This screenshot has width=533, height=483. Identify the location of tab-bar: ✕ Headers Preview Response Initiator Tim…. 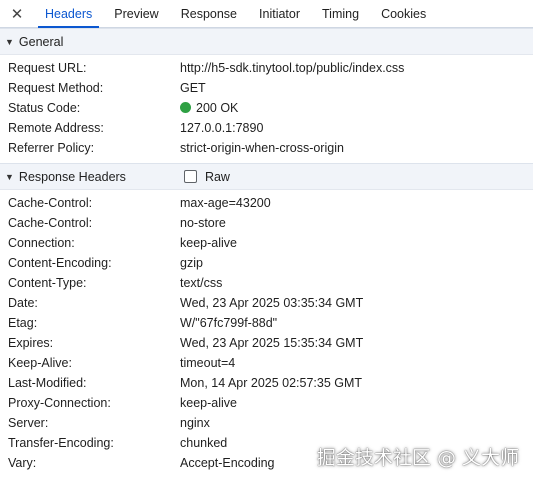
(266, 14).